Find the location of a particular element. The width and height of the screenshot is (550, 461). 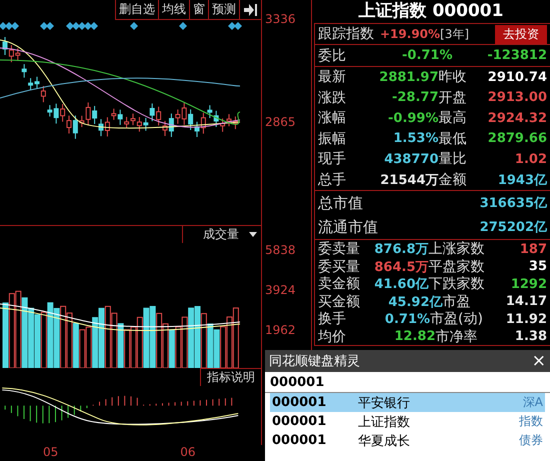

quote-value: 41.60亿 is located at coordinates (400, 284).